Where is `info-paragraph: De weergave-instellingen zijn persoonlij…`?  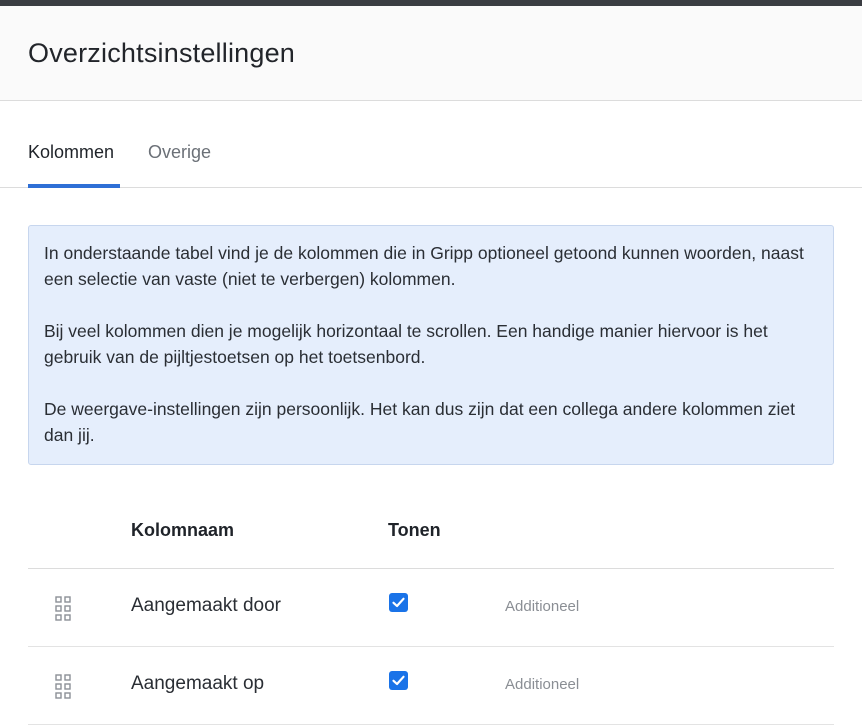
info-paragraph: De weergave-instellingen zijn persoonlij… is located at coordinates (419, 422).